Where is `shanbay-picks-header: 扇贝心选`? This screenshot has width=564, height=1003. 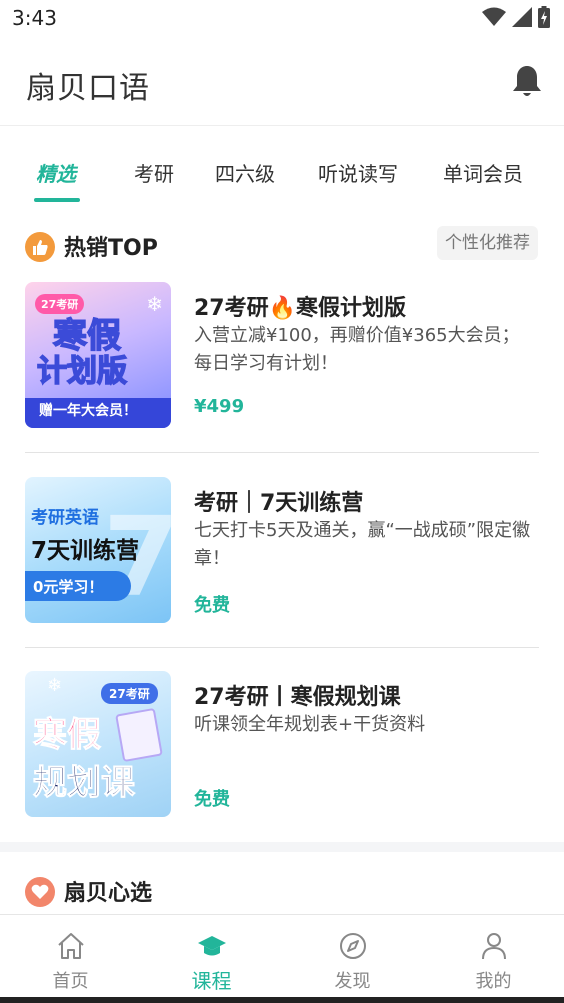 shanbay-picks-header: 扇贝心选 is located at coordinates (282, 891).